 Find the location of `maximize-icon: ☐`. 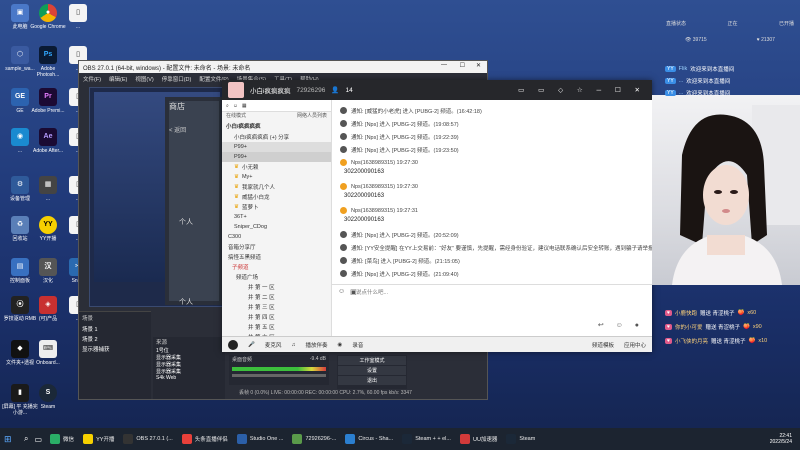

maximize-icon: ☐ is located at coordinates (462, 65).